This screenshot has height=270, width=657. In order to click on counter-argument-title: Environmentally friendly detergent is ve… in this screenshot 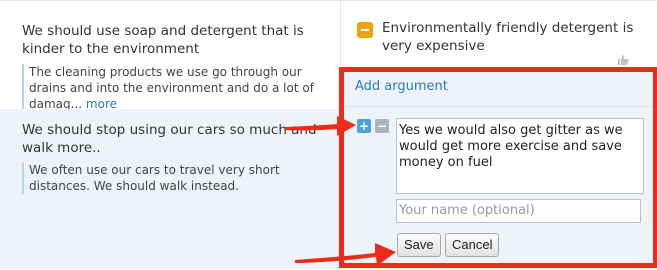, I will do `click(508, 37)`.